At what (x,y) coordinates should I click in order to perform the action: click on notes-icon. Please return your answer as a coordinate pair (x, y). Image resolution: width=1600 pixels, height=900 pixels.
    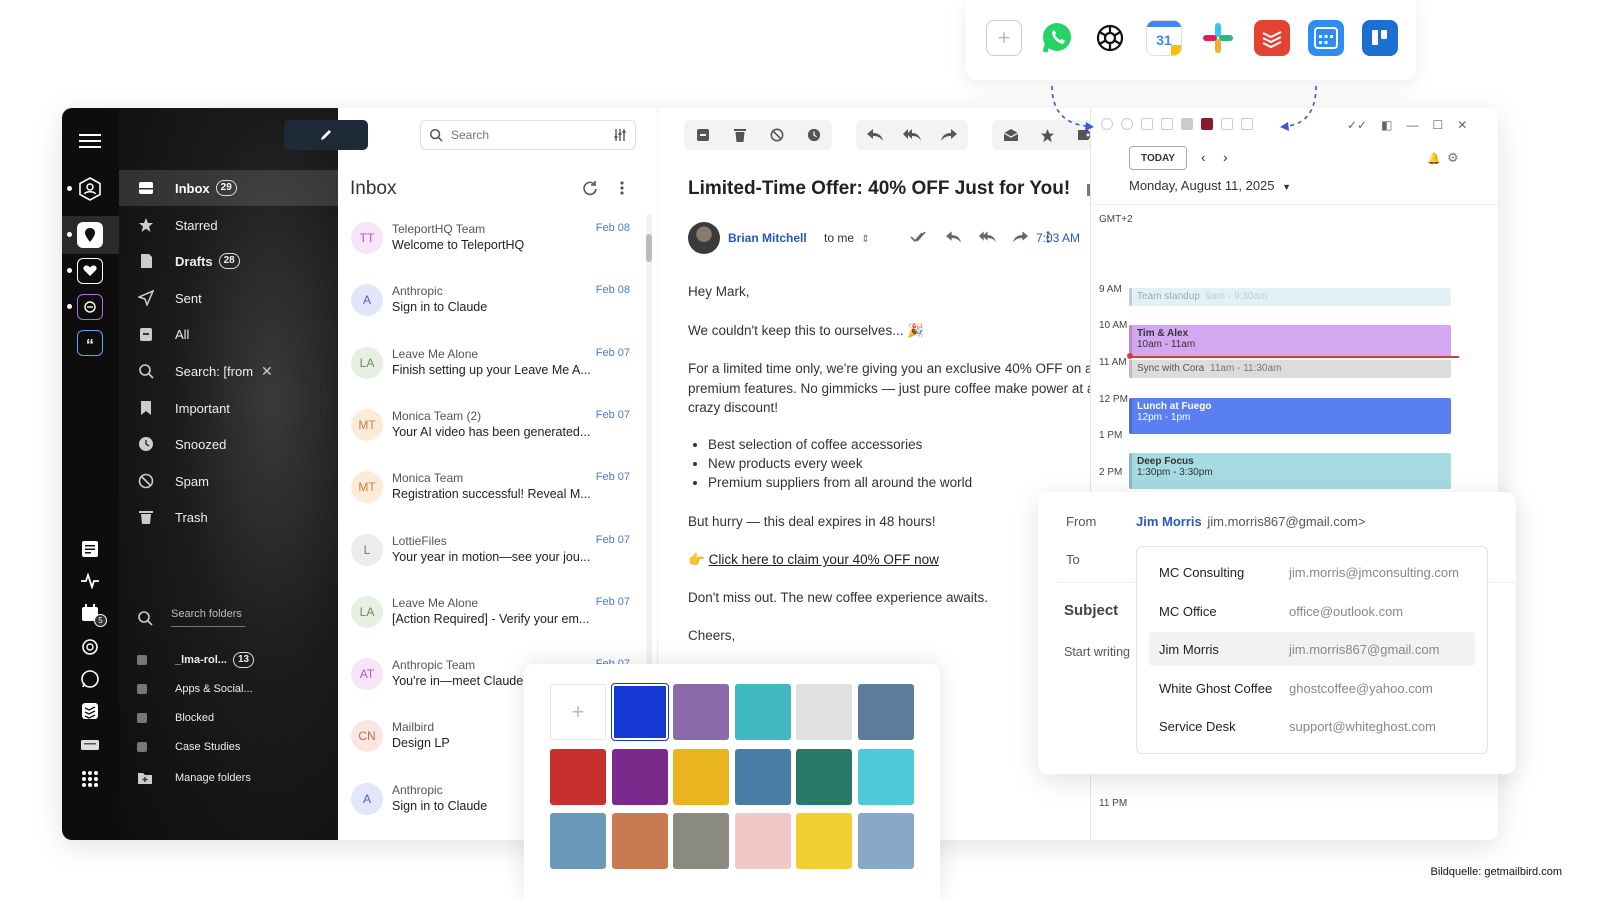
    Looking at the image, I should click on (90, 549).